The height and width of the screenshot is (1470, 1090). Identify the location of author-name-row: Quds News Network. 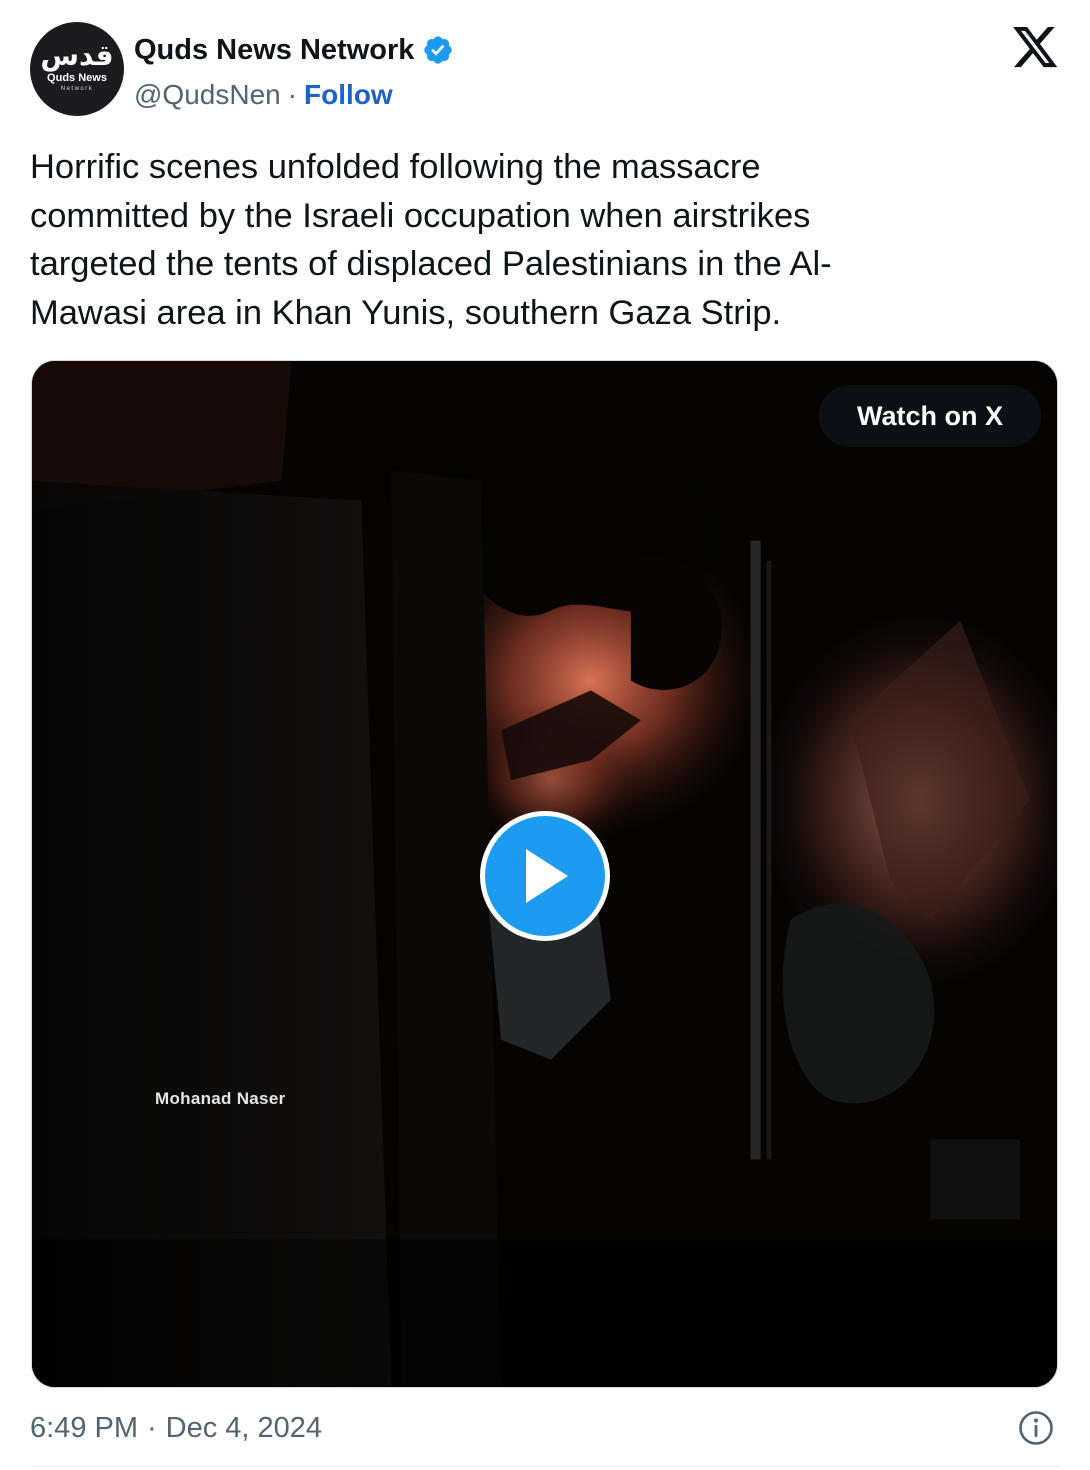
(294, 50).